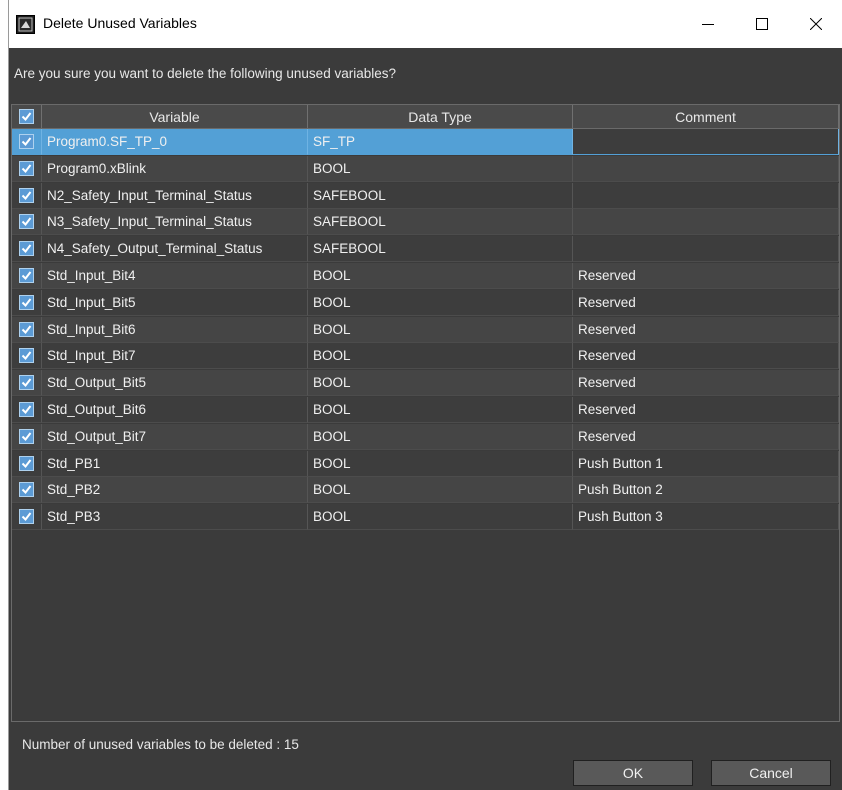 This screenshot has width=842, height=790. I want to click on table-row: Std_PB3 BOOL Push Button 3, so click(425, 517).